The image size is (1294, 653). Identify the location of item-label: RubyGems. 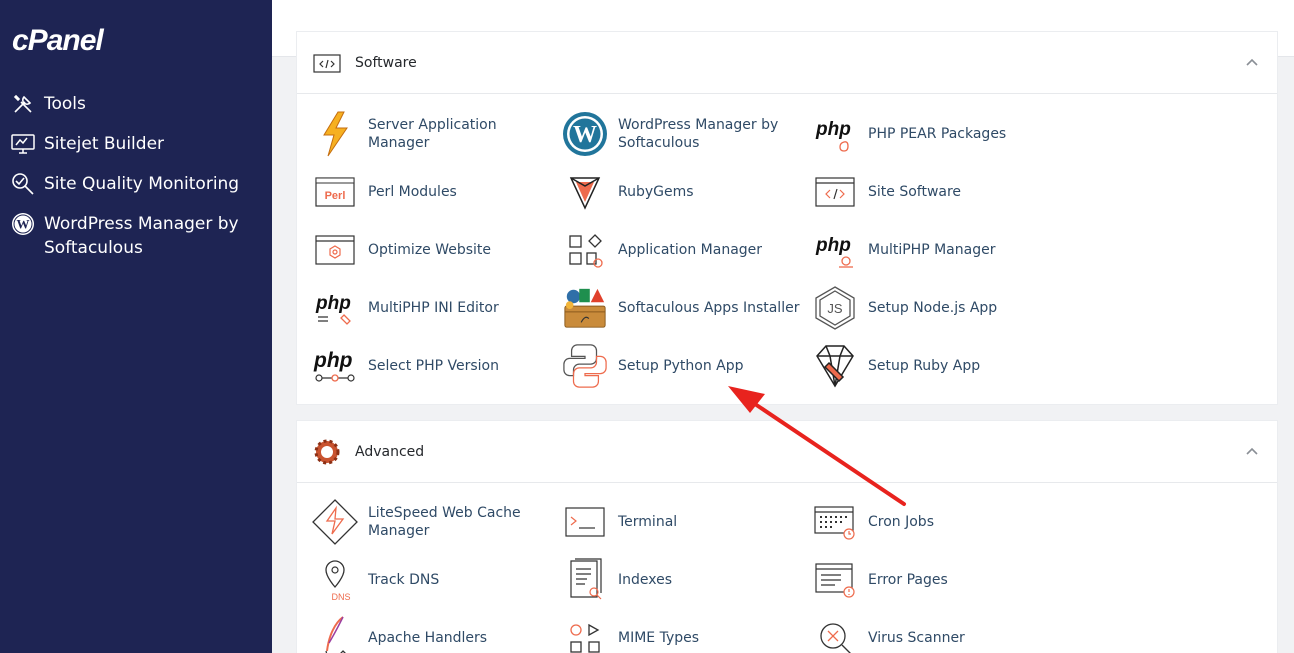
(656, 192).